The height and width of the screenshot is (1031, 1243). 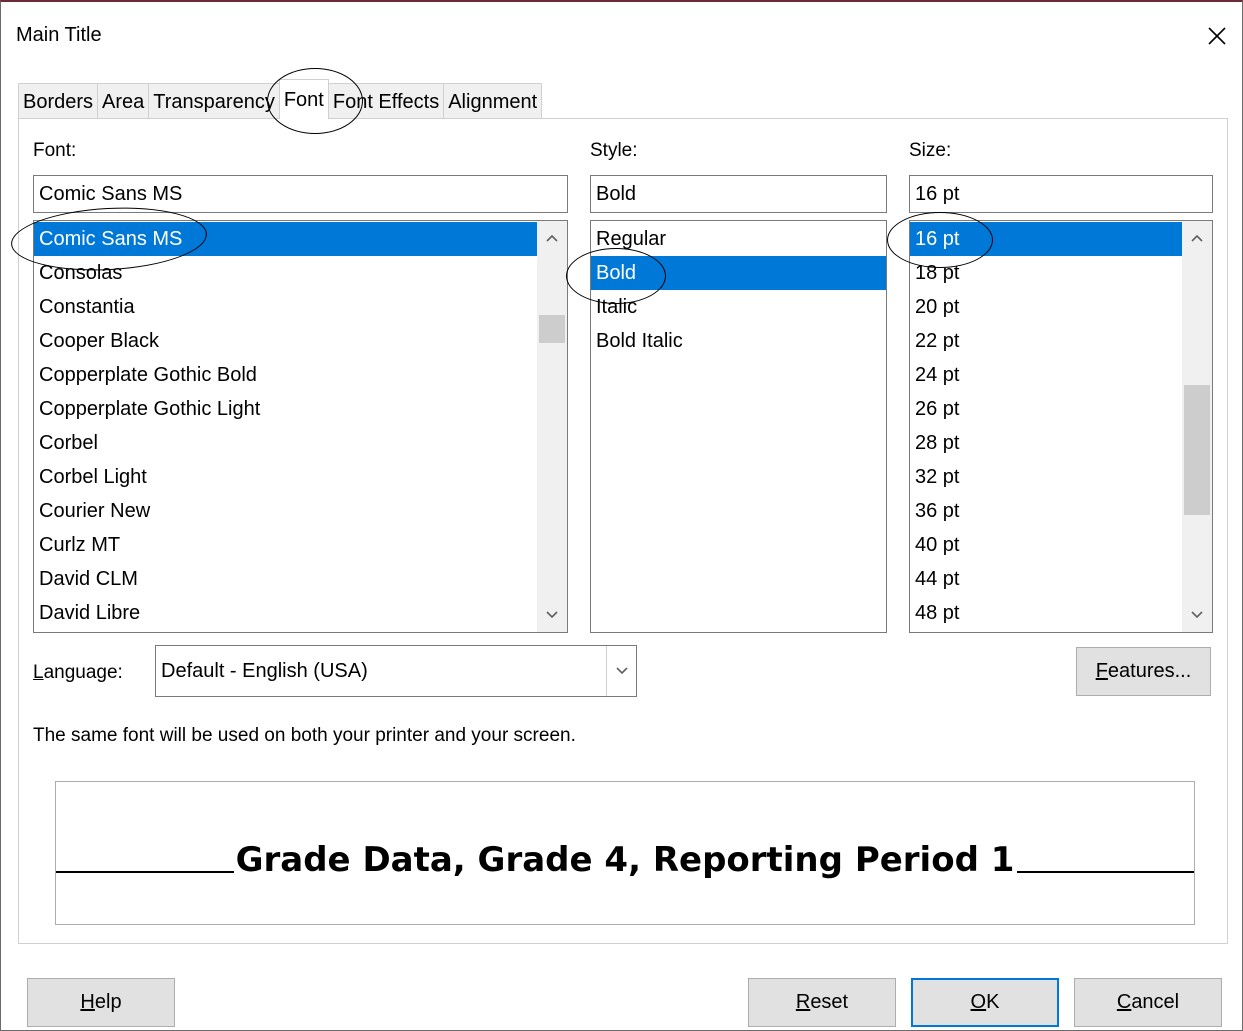 What do you see at coordinates (386, 101) in the screenshot?
I see `tab-font-effects: Font Effects` at bounding box center [386, 101].